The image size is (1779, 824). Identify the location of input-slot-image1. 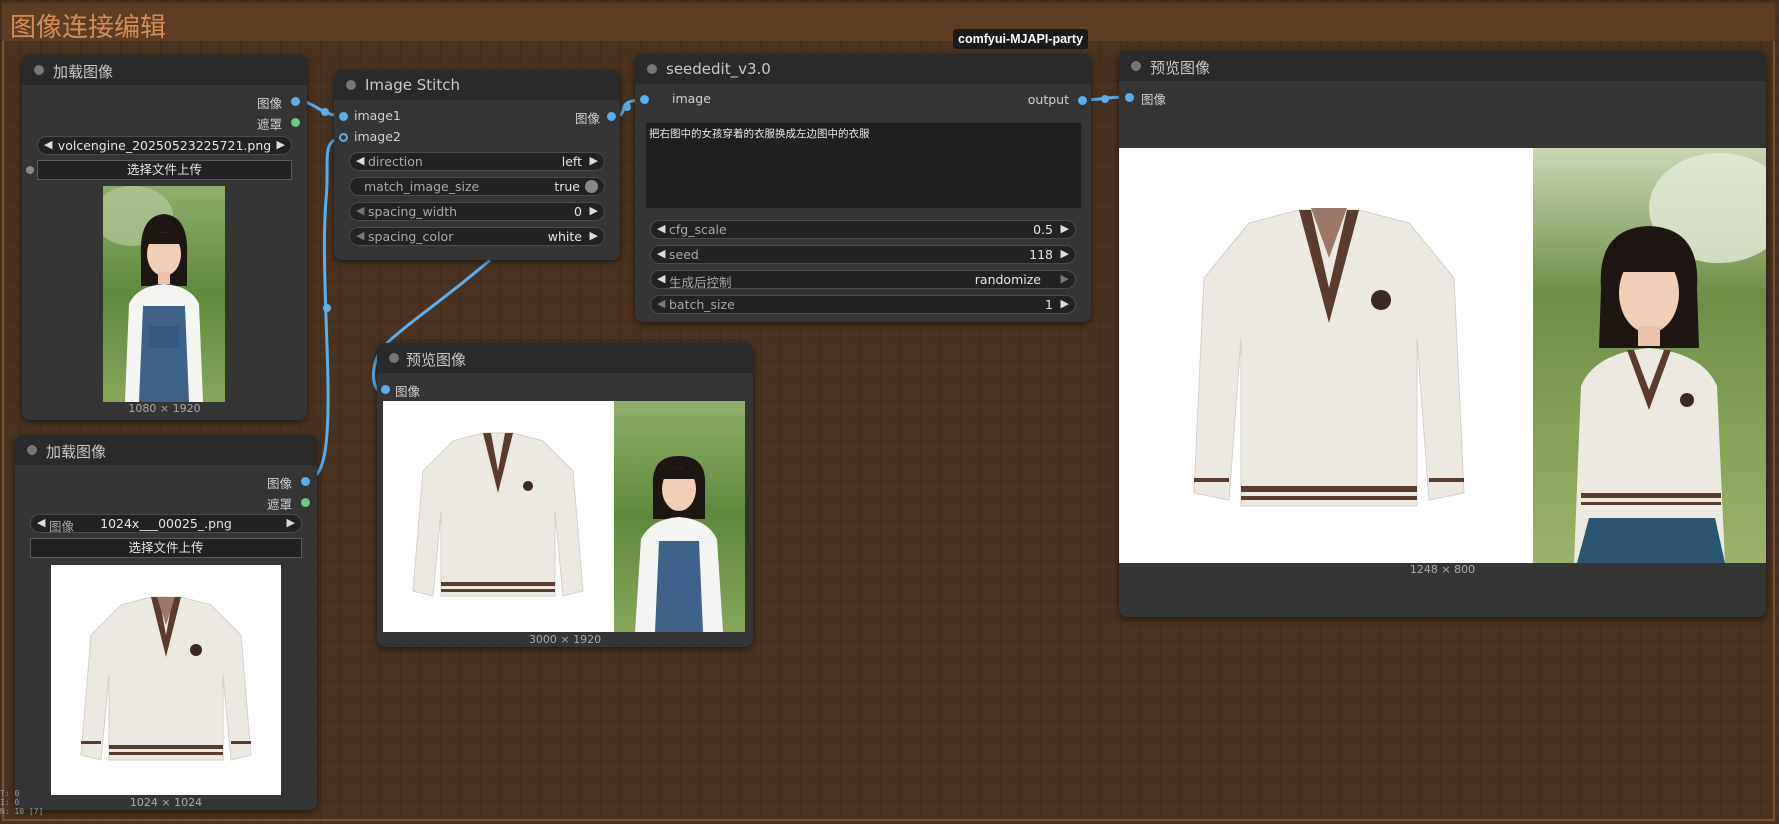
(343, 116).